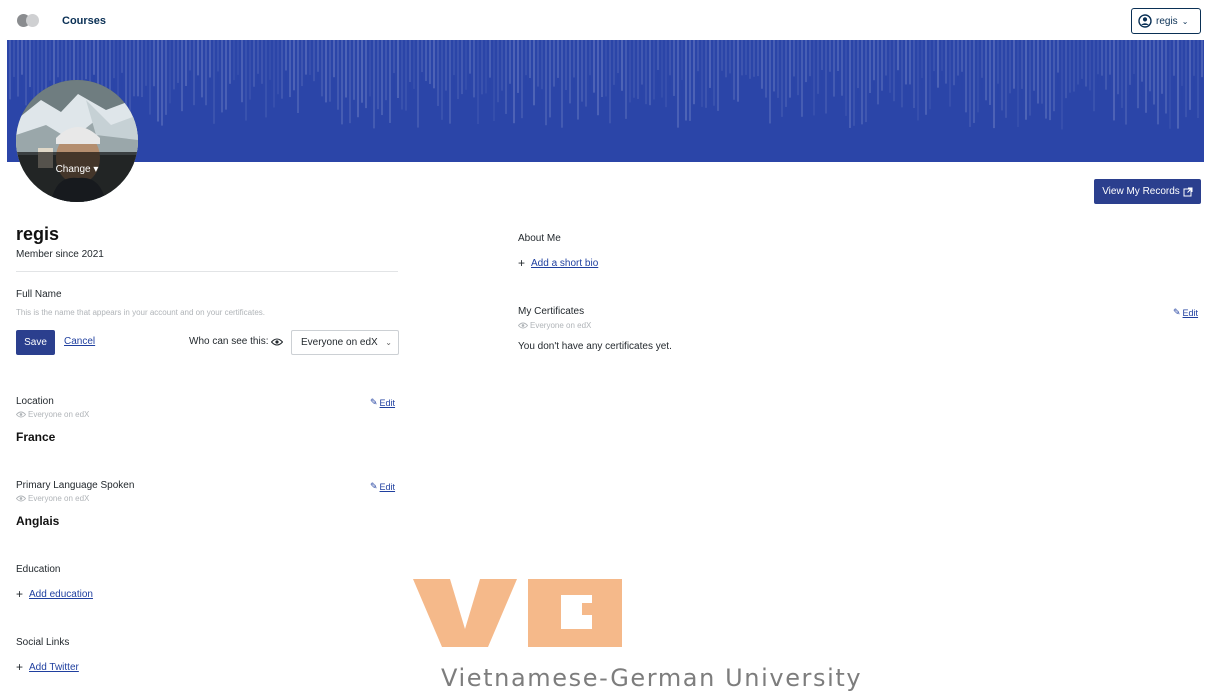  What do you see at coordinates (38, 521) in the screenshot?
I see `language-value: Anglais` at bounding box center [38, 521].